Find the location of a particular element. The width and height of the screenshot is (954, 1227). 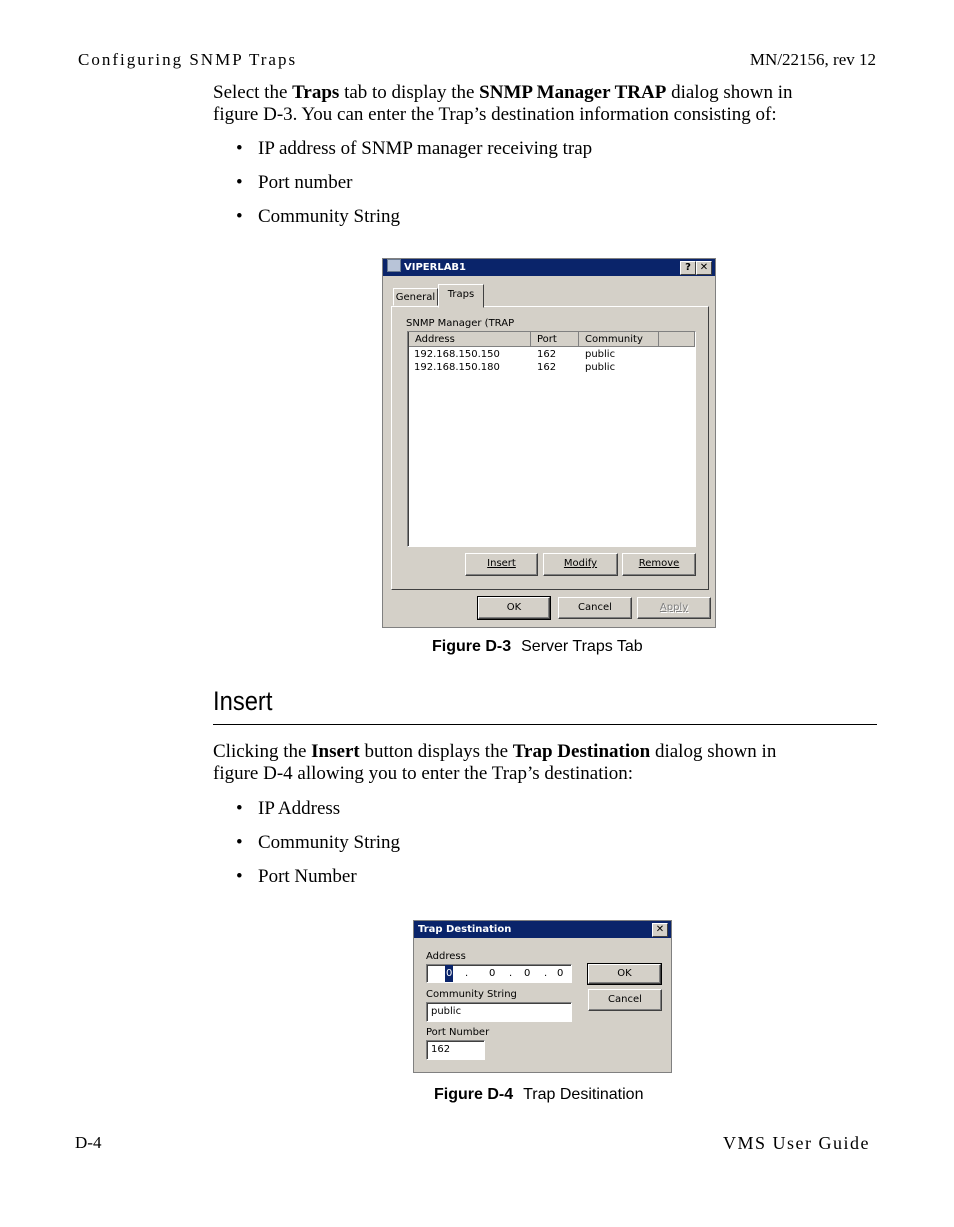

figure-d4-caption: Figure D-4 Trap Desitination is located at coordinates (538, 1095).